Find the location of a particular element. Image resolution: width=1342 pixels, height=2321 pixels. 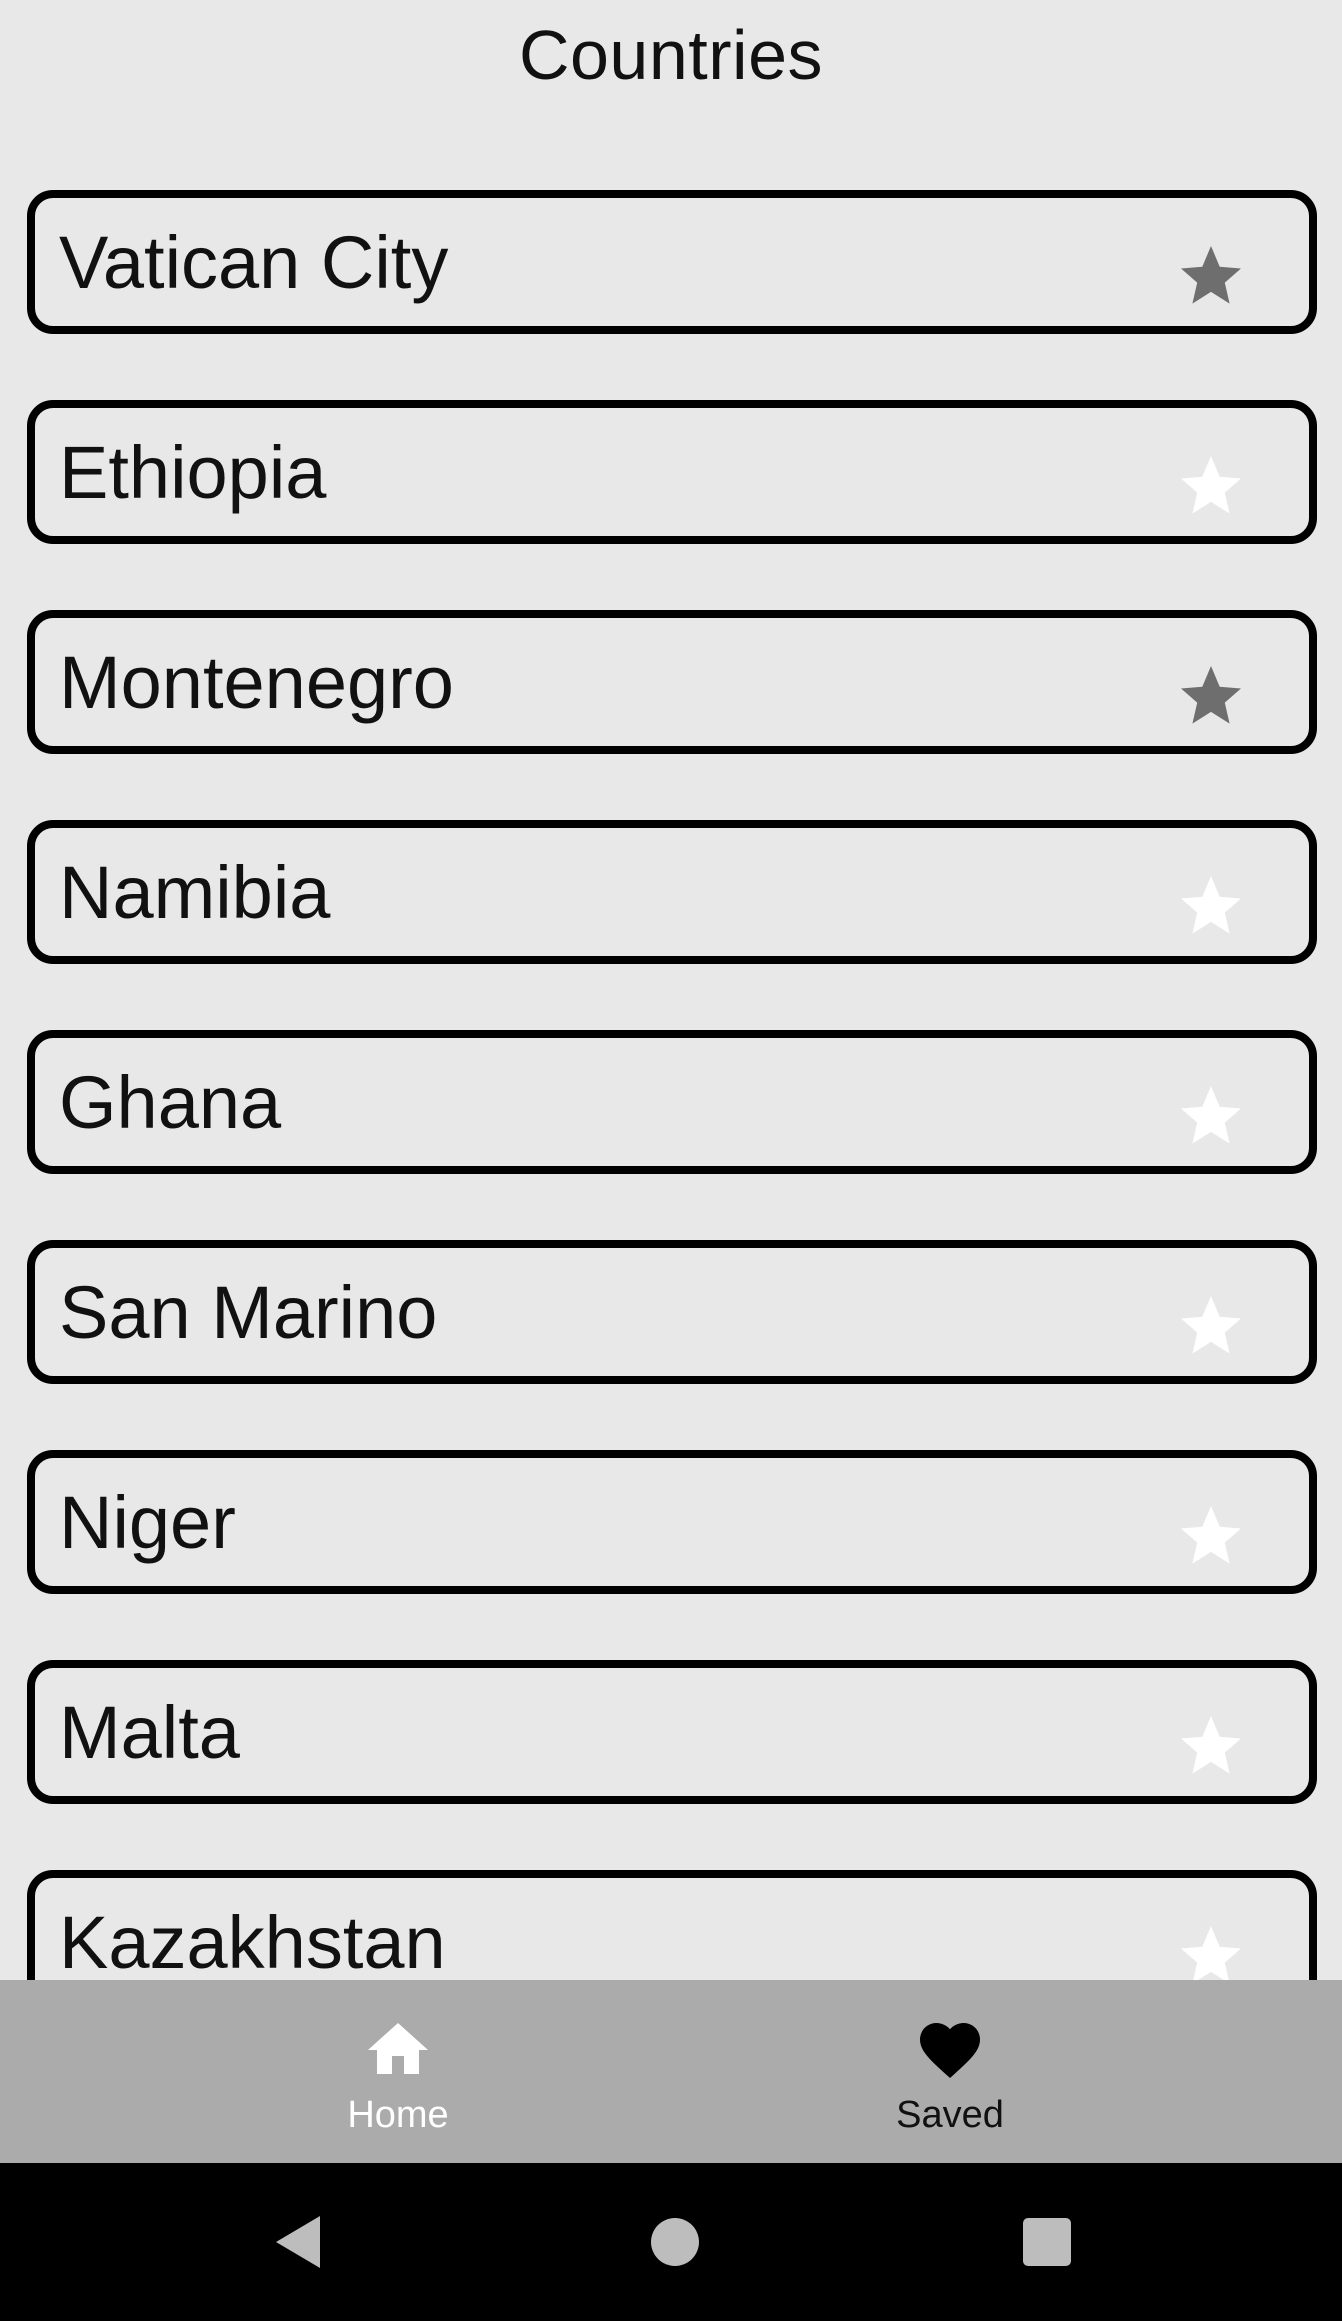

country-name: Ghana is located at coordinates (170, 1102).